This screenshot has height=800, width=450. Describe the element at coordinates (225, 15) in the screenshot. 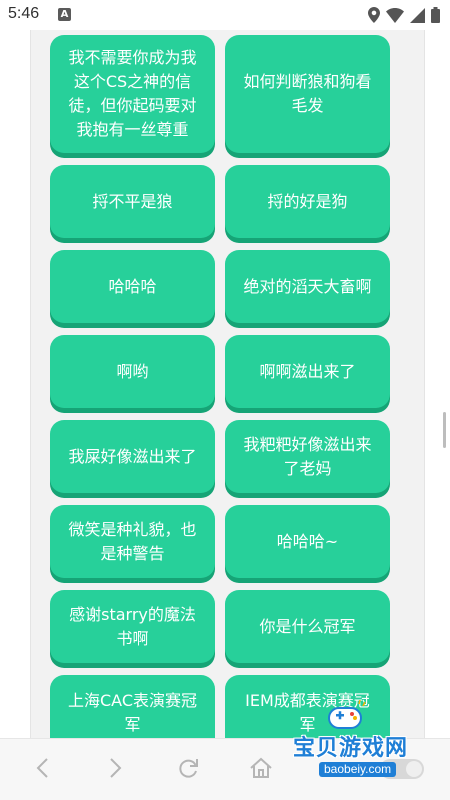

I see `status-bar: 5:46 A` at that location.